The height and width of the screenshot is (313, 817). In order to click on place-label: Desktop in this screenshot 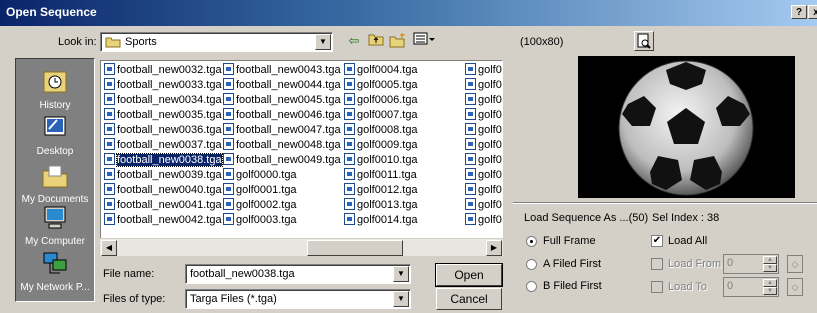, I will do `click(55, 151)`.